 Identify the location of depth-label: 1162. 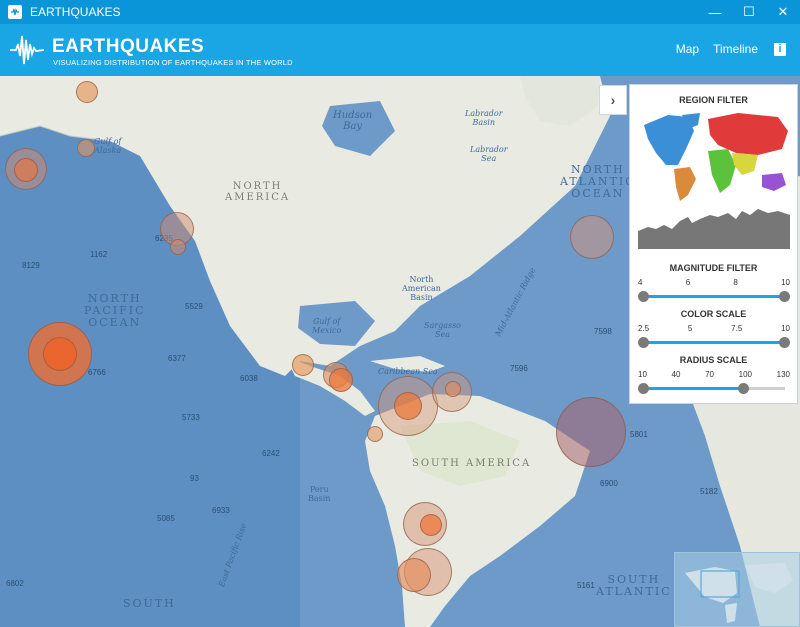
(99, 254).